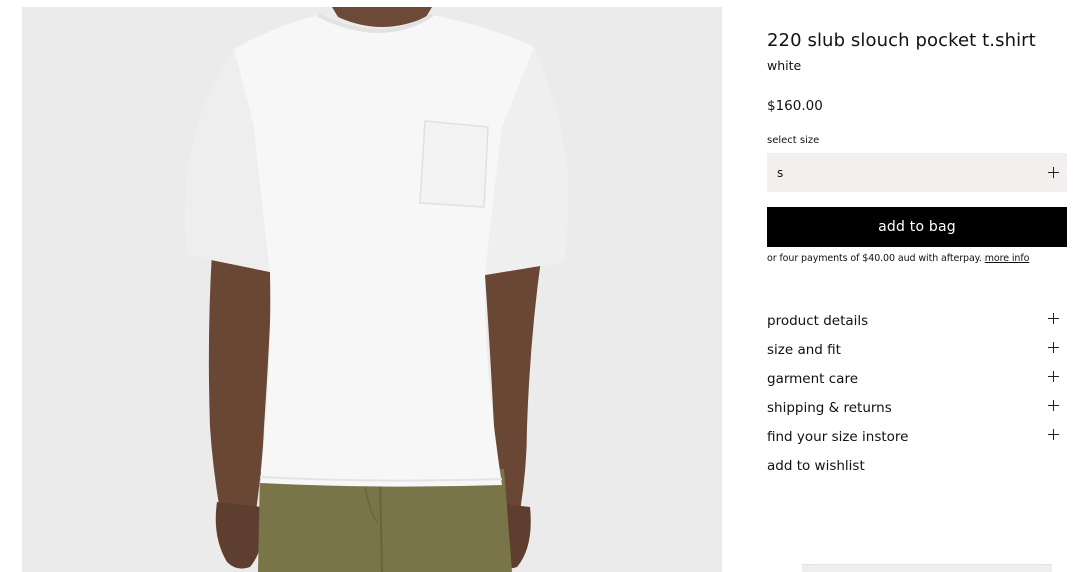 Image resolution: width=1073 pixels, height=572 pixels. Describe the element at coordinates (917, 350) in the screenshot. I see `accordion-size-and-fit: size and fit` at that location.